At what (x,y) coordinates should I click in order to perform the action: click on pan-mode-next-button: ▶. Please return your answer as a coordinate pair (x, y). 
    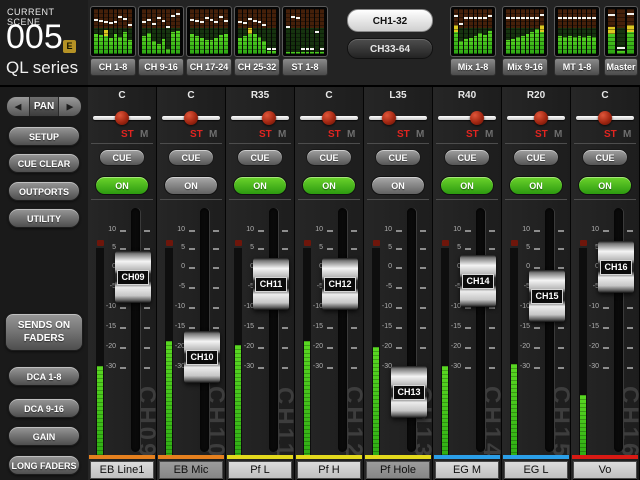
    Looking at the image, I should click on (70, 106).